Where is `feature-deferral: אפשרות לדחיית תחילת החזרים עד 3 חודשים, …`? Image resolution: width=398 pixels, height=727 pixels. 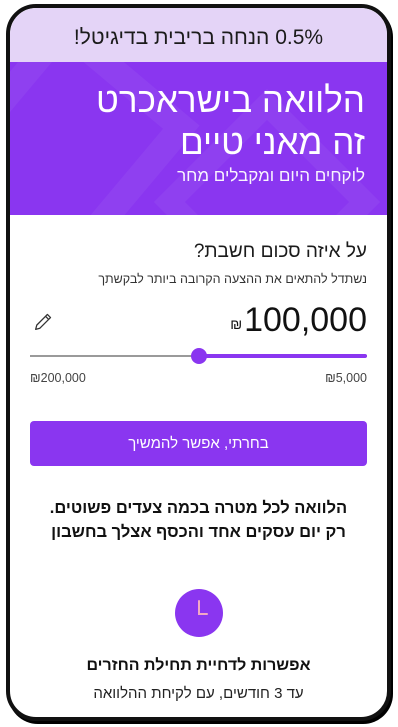 feature-deferral: אפשרות לדחיית תחילת החזרים עד 3 חודשים, … is located at coordinates (198, 645).